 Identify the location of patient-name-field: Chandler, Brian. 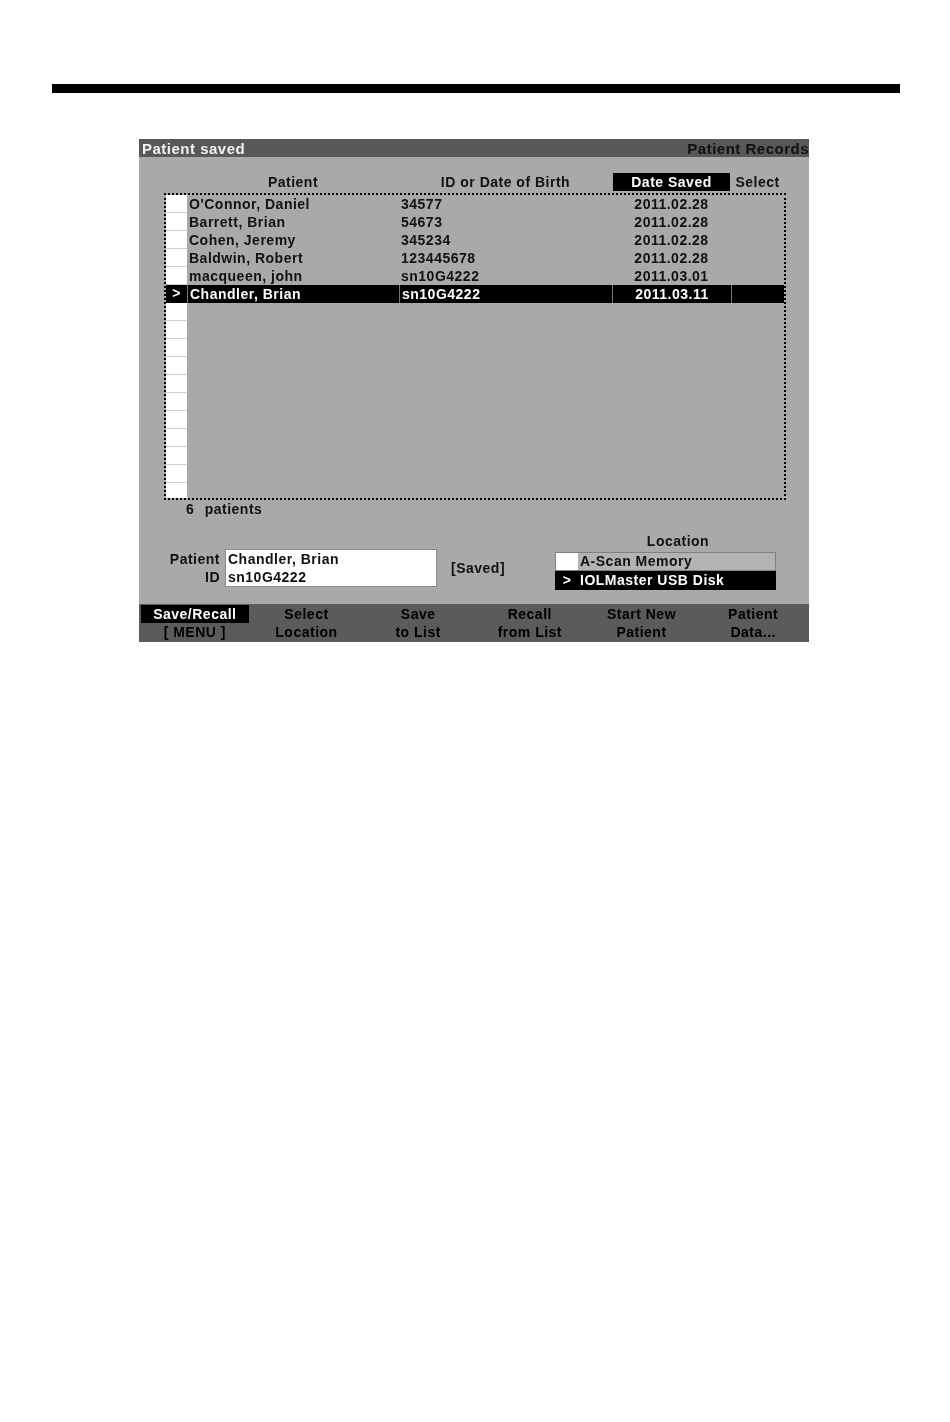
(331, 559).